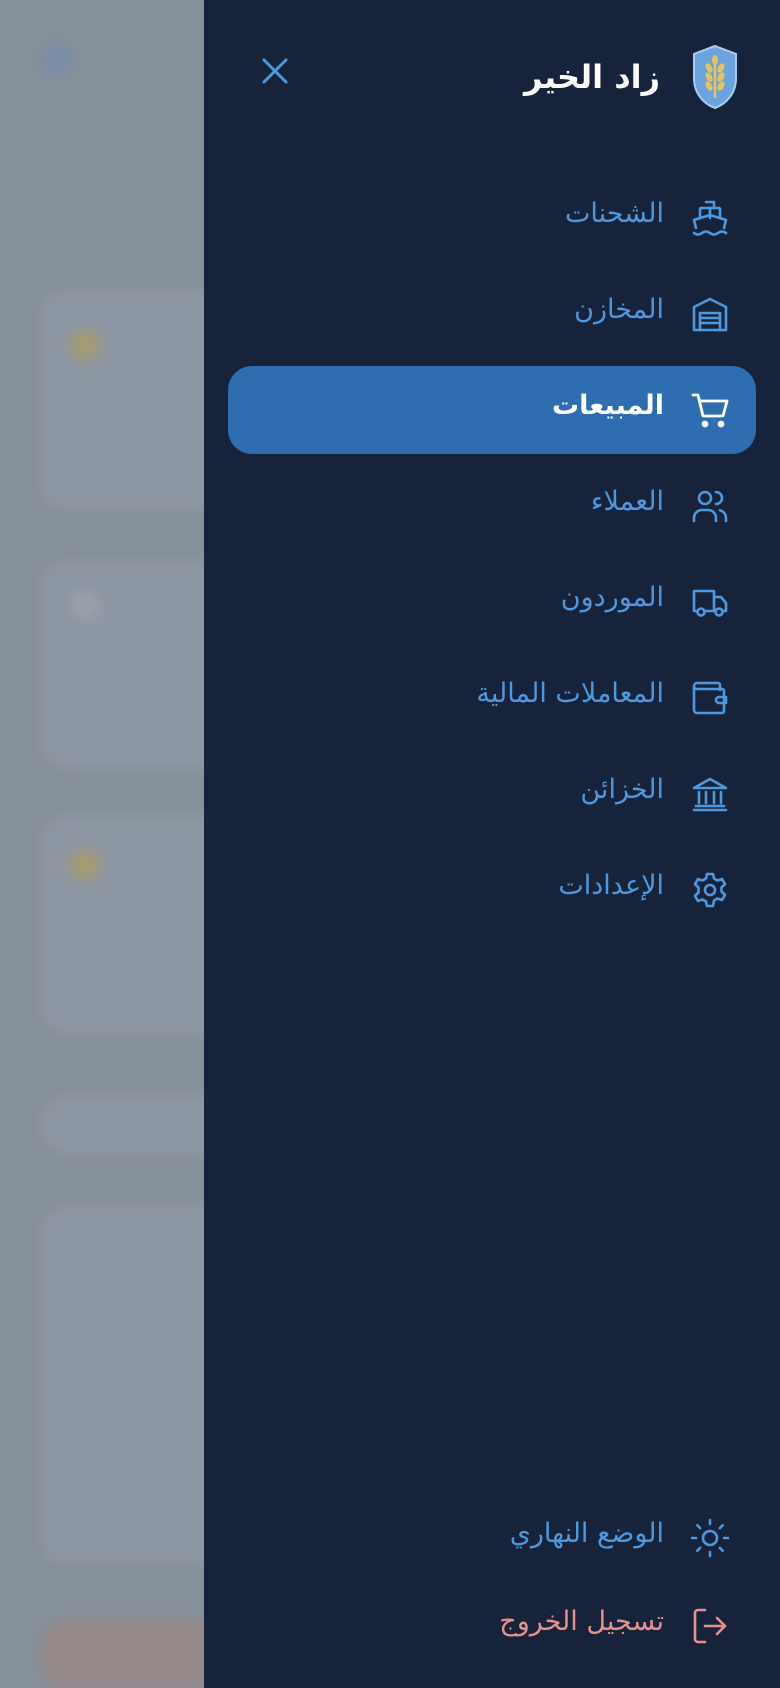 The width and height of the screenshot is (780, 1688). I want to click on nav-item-treasuries: الخزائن, so click(492, 794).